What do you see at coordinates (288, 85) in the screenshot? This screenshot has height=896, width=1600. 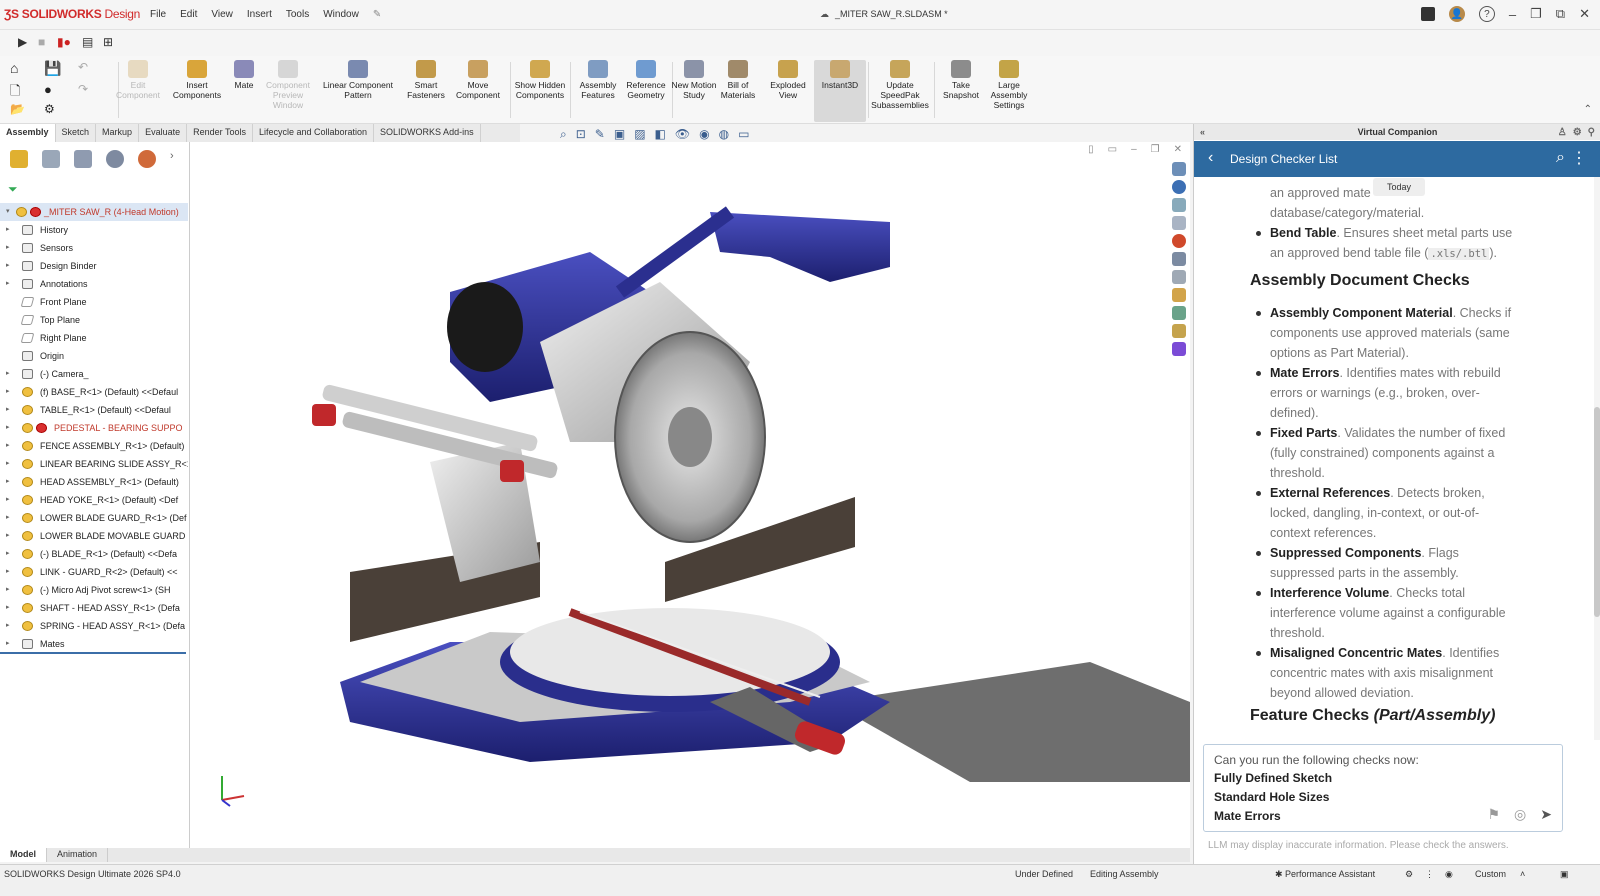 I see `component-preview-button: Component Preview Window` at bounding box center [288, 85].